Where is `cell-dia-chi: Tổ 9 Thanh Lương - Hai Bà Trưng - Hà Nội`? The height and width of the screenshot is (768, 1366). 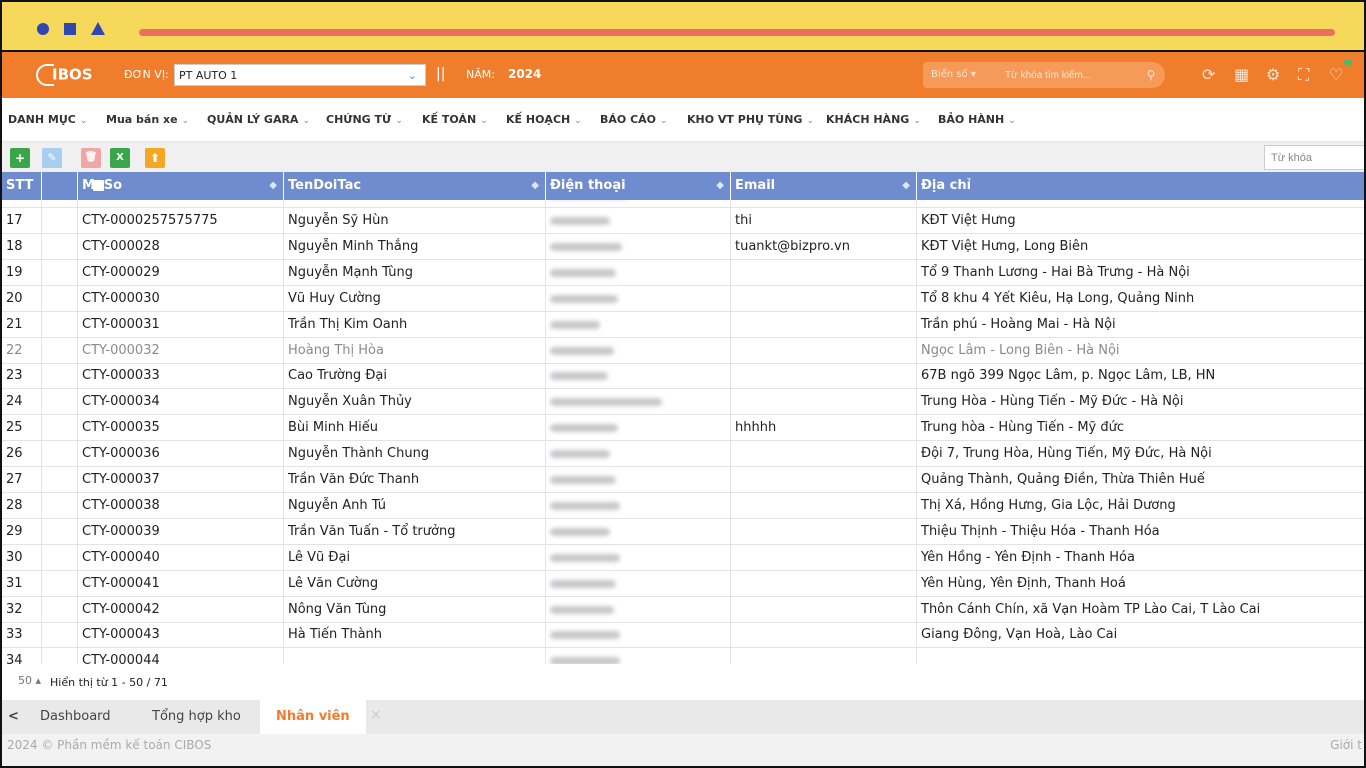
cell-dia-chi: Tổ 9 Thanh Lương - Hai Bà Trưng - Hà Nội is located at coordinates (1055, 272).